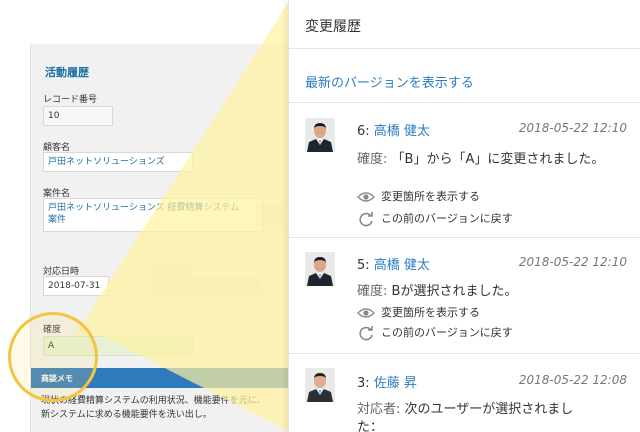 Image resolution: width=640 pixels, height=432 pixels. I want to click on version-header: 3: 佐藤 昇, so click(387, 381).